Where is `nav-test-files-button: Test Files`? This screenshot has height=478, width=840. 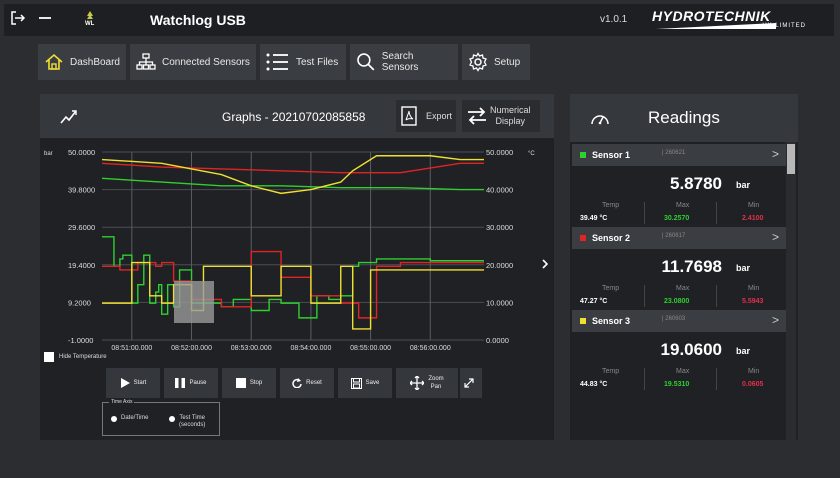 nav-test-files-button: Test Files is located at coordinates (303, 62).